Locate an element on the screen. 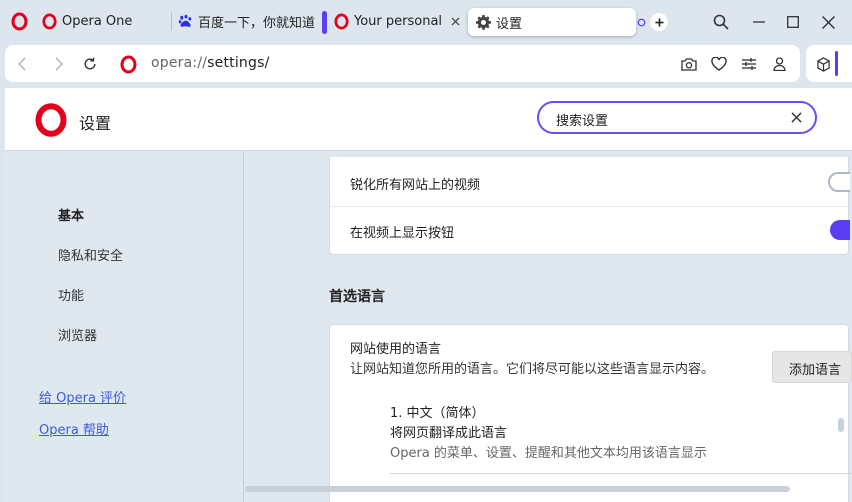  easy-setup-button is located at coordinates (749, 64).